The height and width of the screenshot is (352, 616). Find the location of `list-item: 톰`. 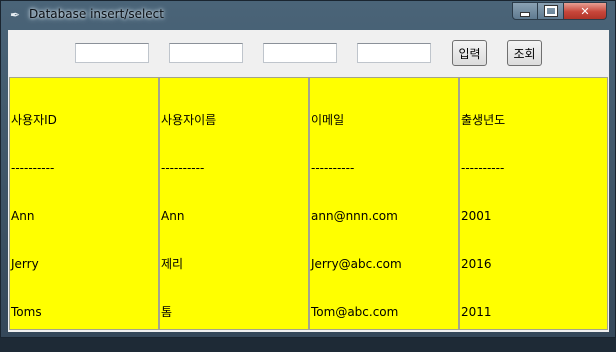

list-item: 톰 is located at coordinates (167, 312).